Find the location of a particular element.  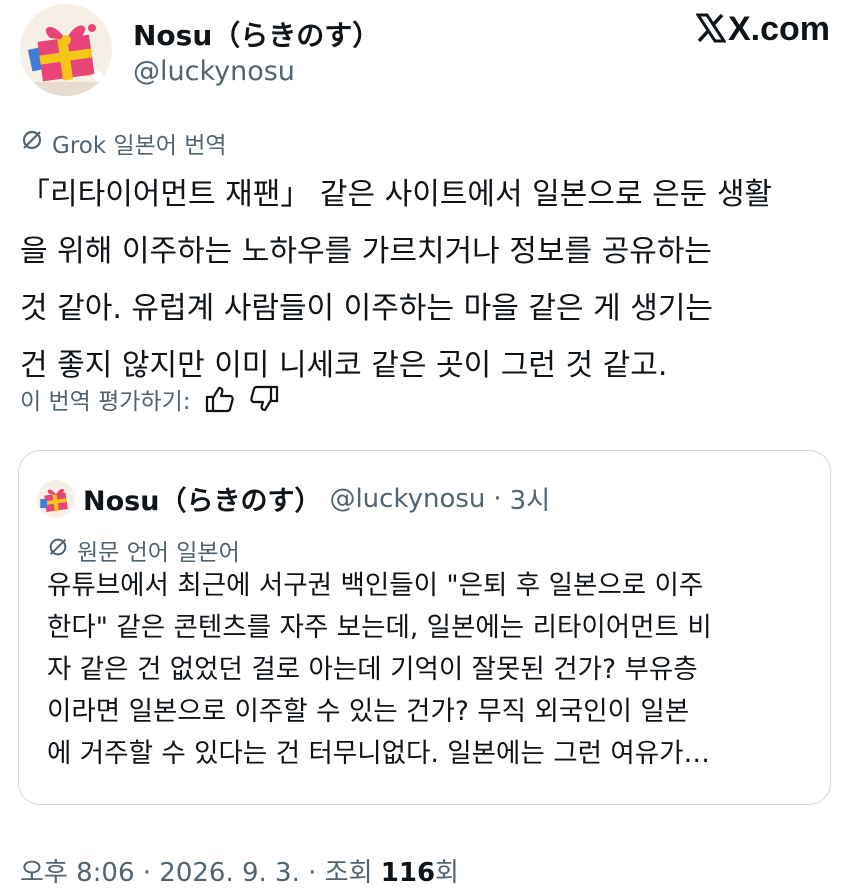

author-avatar is located at coordinates (66, 50).